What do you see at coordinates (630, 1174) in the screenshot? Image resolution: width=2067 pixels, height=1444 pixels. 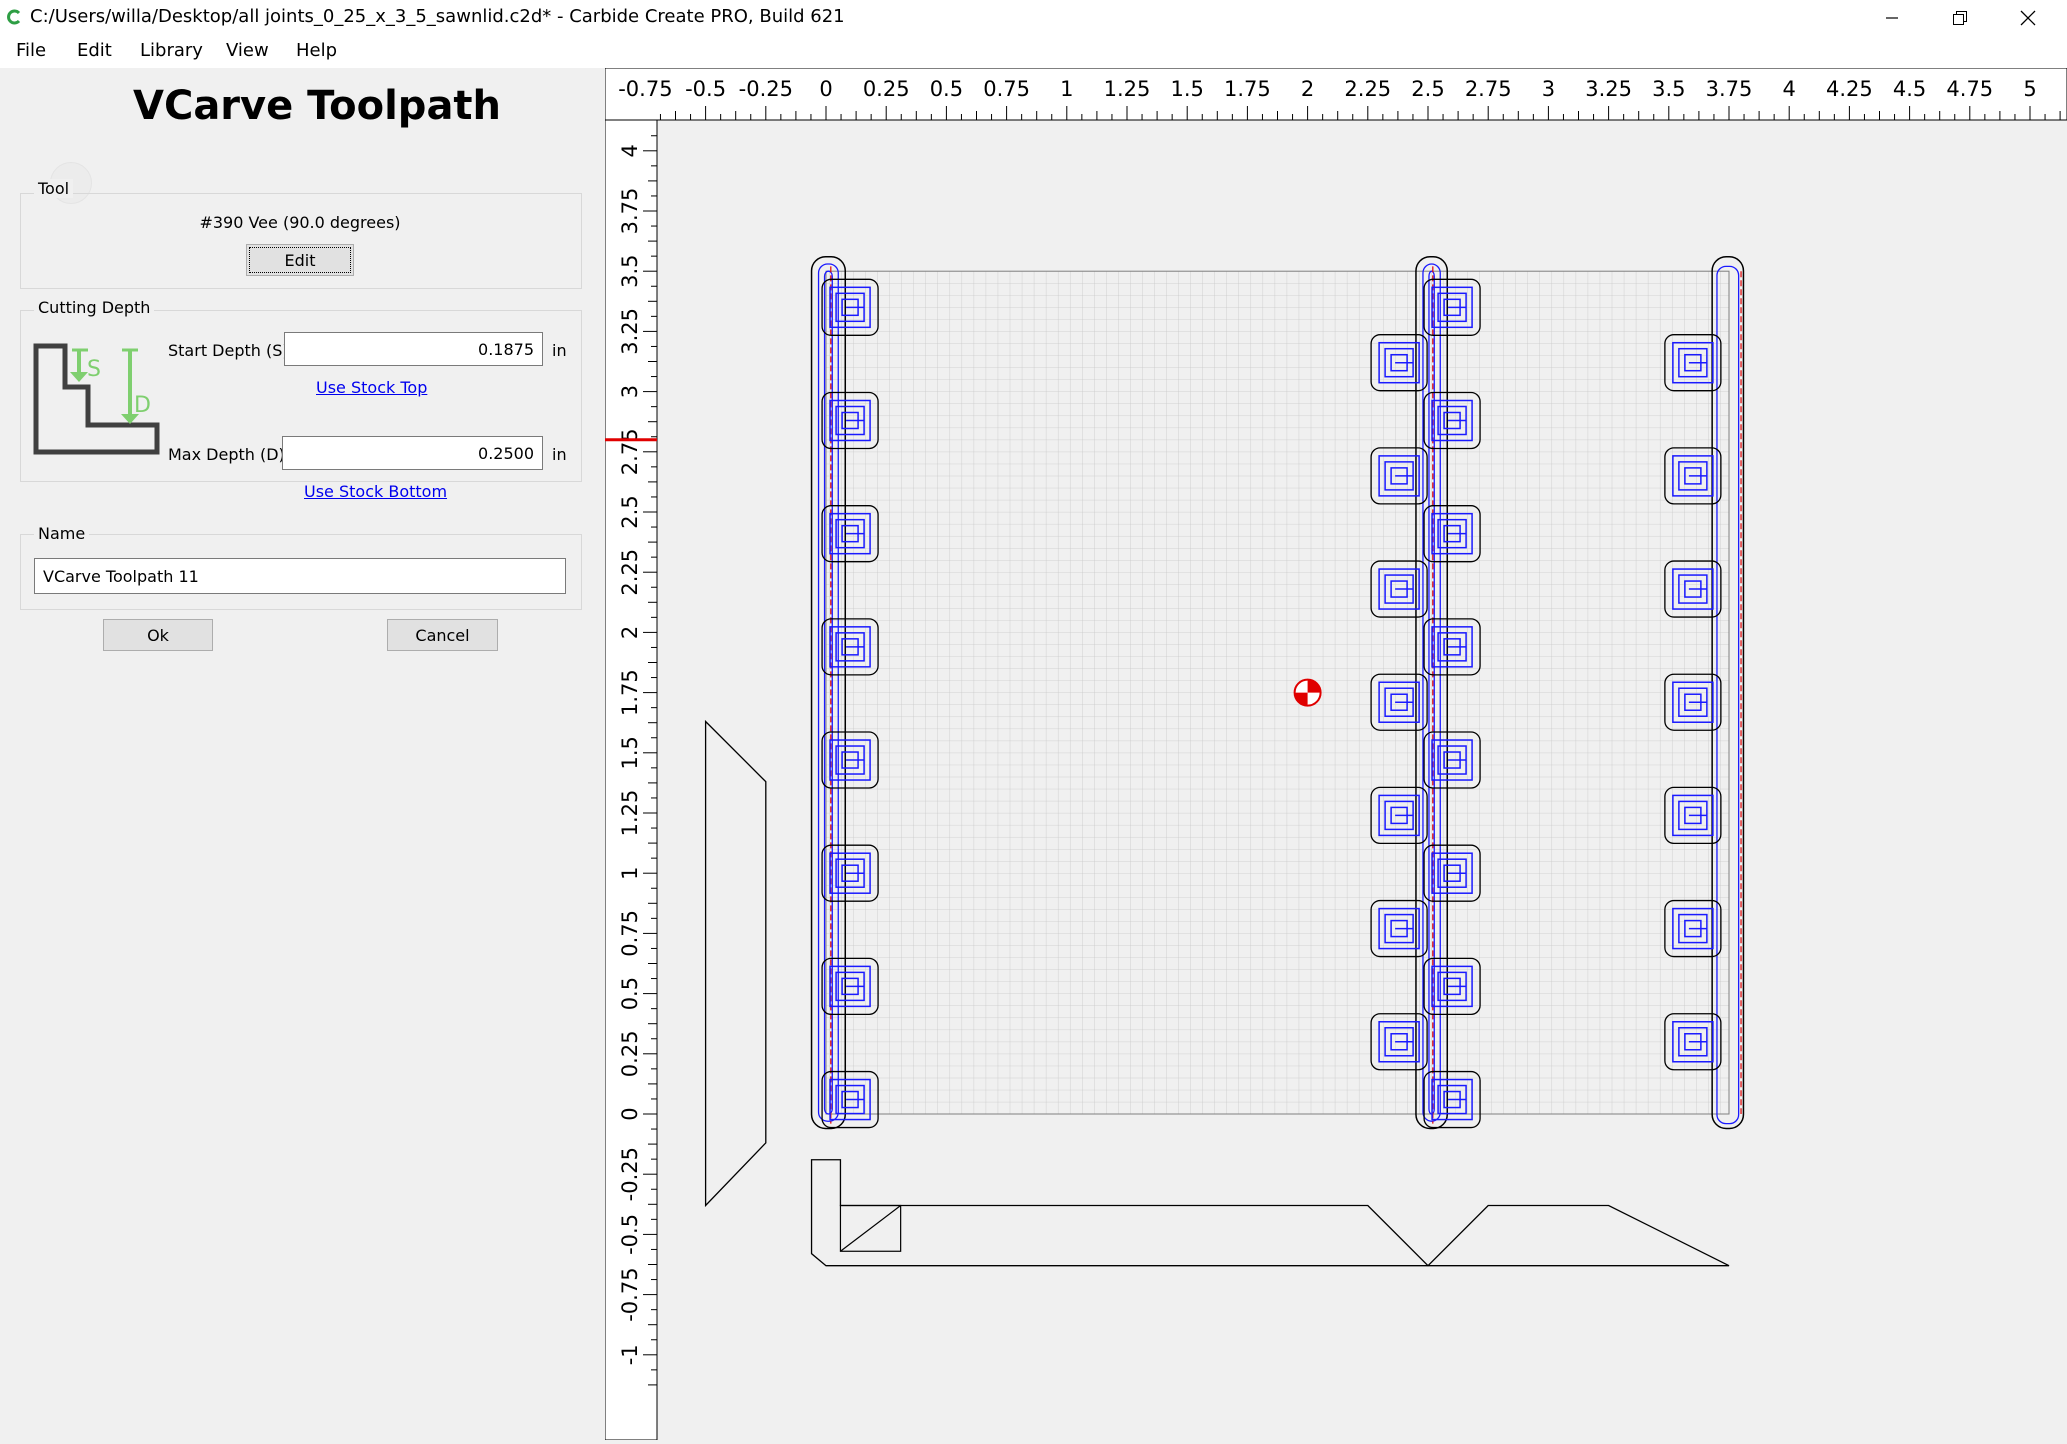 I see `ruler-left-label: -0.25` at bounding box center [630, 1174].